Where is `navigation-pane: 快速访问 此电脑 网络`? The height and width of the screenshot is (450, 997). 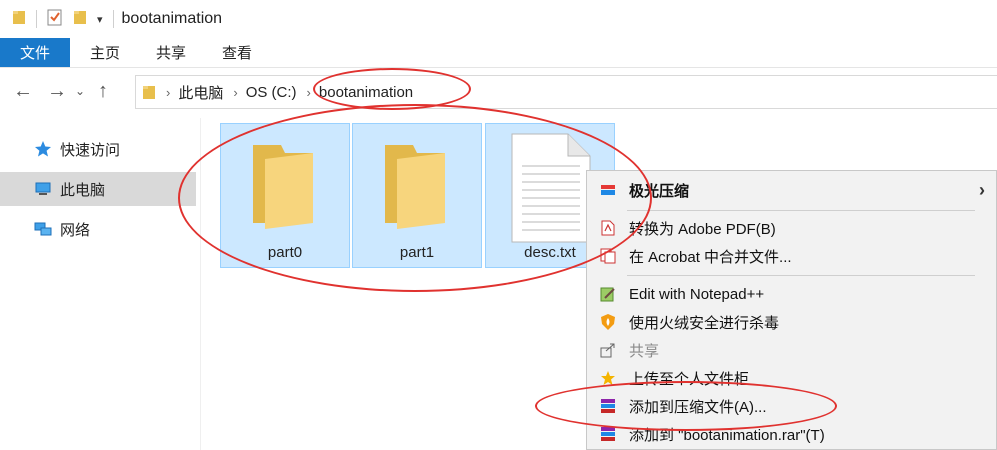
navigation-pane: 快速访问 此电脑 网络 is located at coordinates (100, 284).